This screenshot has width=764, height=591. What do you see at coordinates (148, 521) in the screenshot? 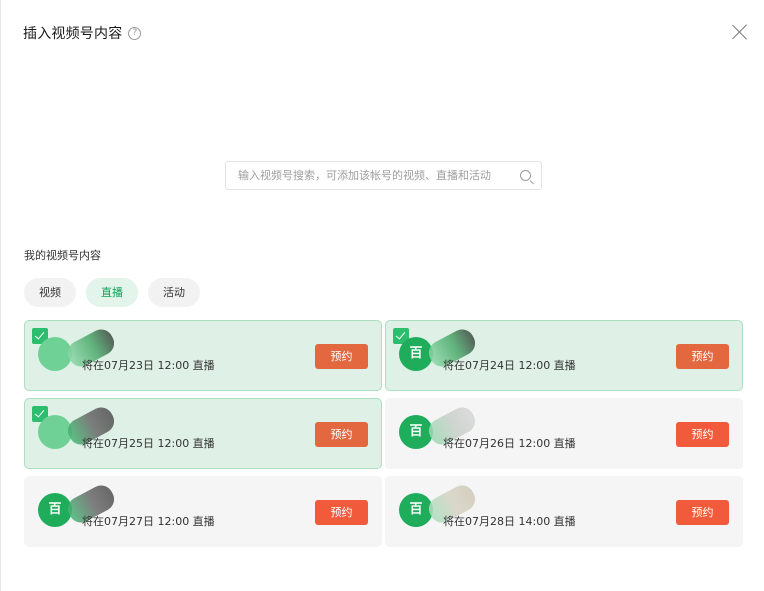
I see `live-schedule-time: 将在07月27日 12:00 直播` at bounding box center [148, 521].